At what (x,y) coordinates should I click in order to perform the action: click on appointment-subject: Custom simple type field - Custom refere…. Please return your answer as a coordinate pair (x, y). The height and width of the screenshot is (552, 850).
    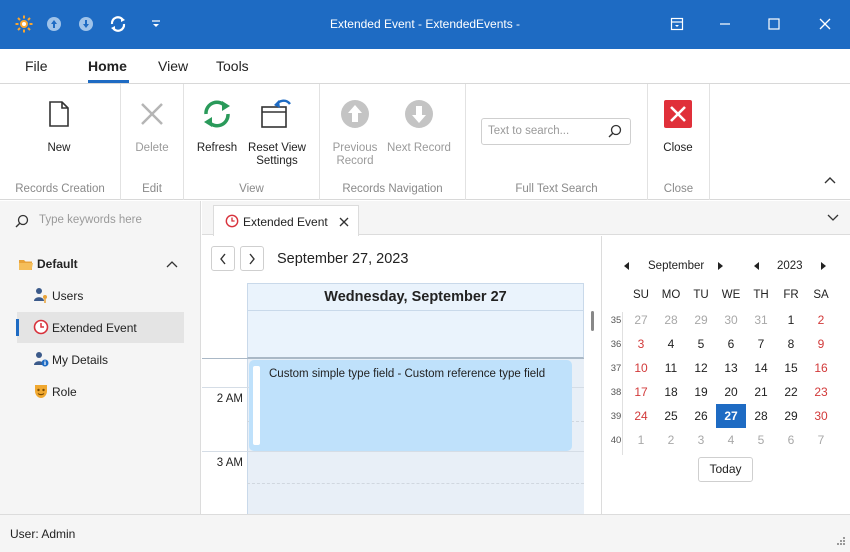
    Looking at the image, I should click on (407, 374).